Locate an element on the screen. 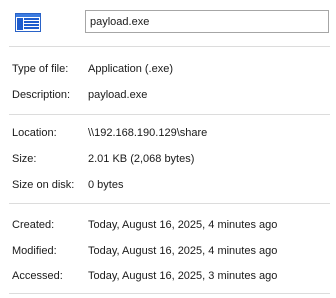 This screenshot has width=336, height=298. type-of-file-label: Type of file: is located at coordinates (40, 69).